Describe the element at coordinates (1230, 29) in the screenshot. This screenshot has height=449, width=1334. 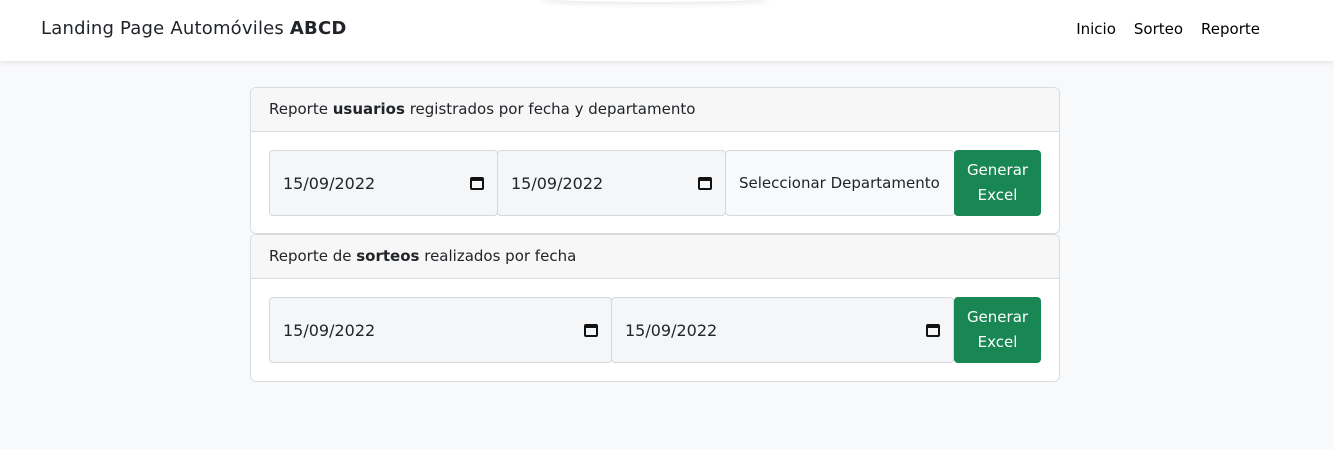
I see `nav-link-reporte: Reporte` at that location.